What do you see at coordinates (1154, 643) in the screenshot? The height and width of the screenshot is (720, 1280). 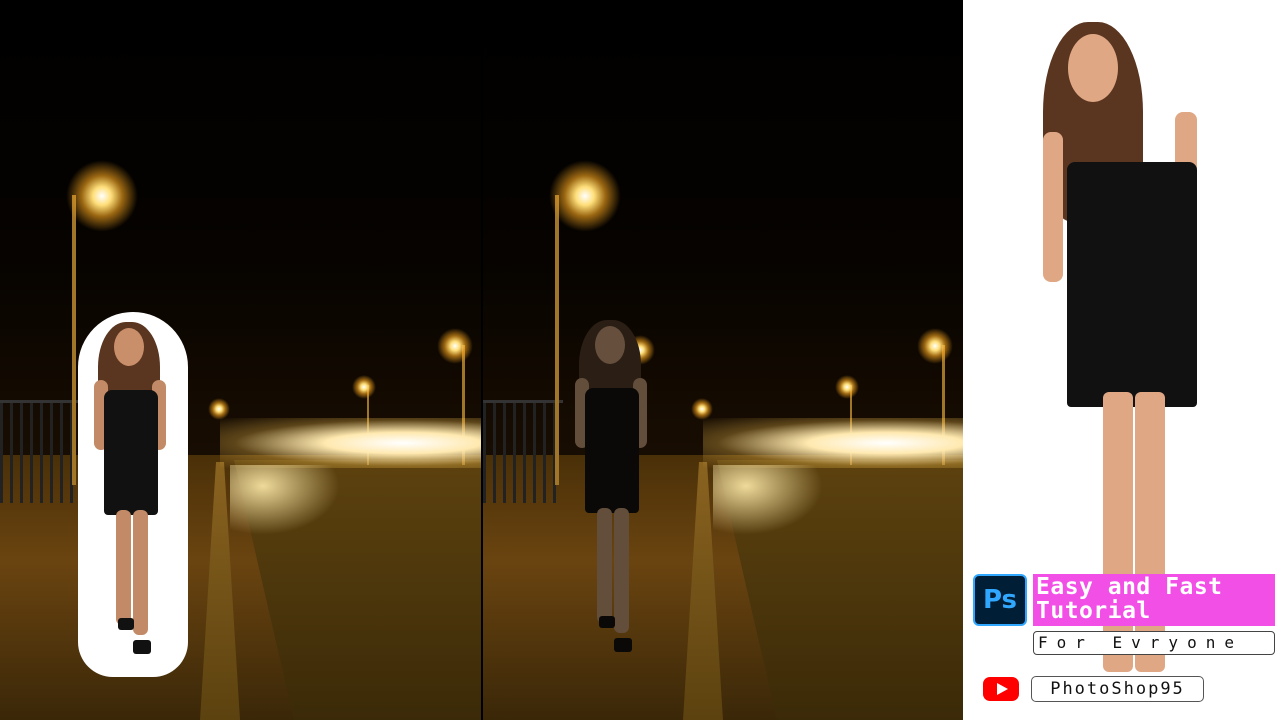 I see `subtitle-badge: For Evryone` at bounding box center [1154, 643].